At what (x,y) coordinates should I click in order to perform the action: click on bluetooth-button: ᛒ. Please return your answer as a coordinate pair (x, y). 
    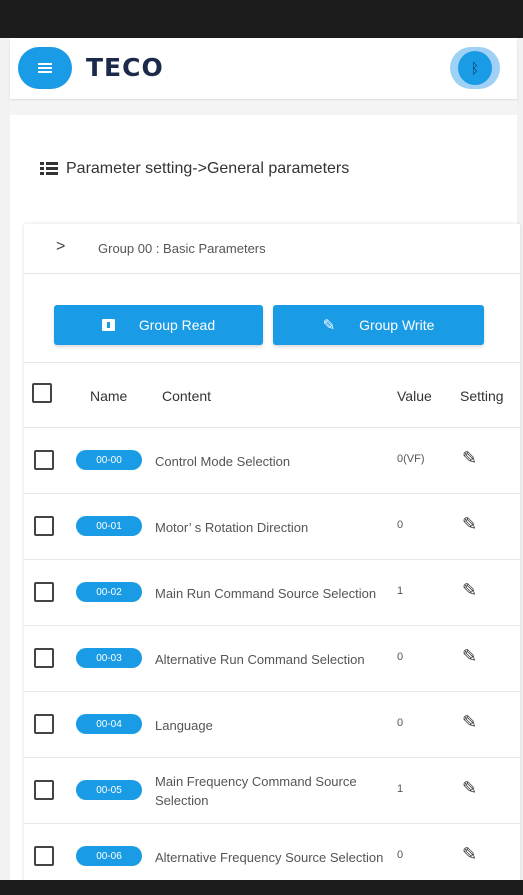
    Looking at the image, I should click on (475, 68).